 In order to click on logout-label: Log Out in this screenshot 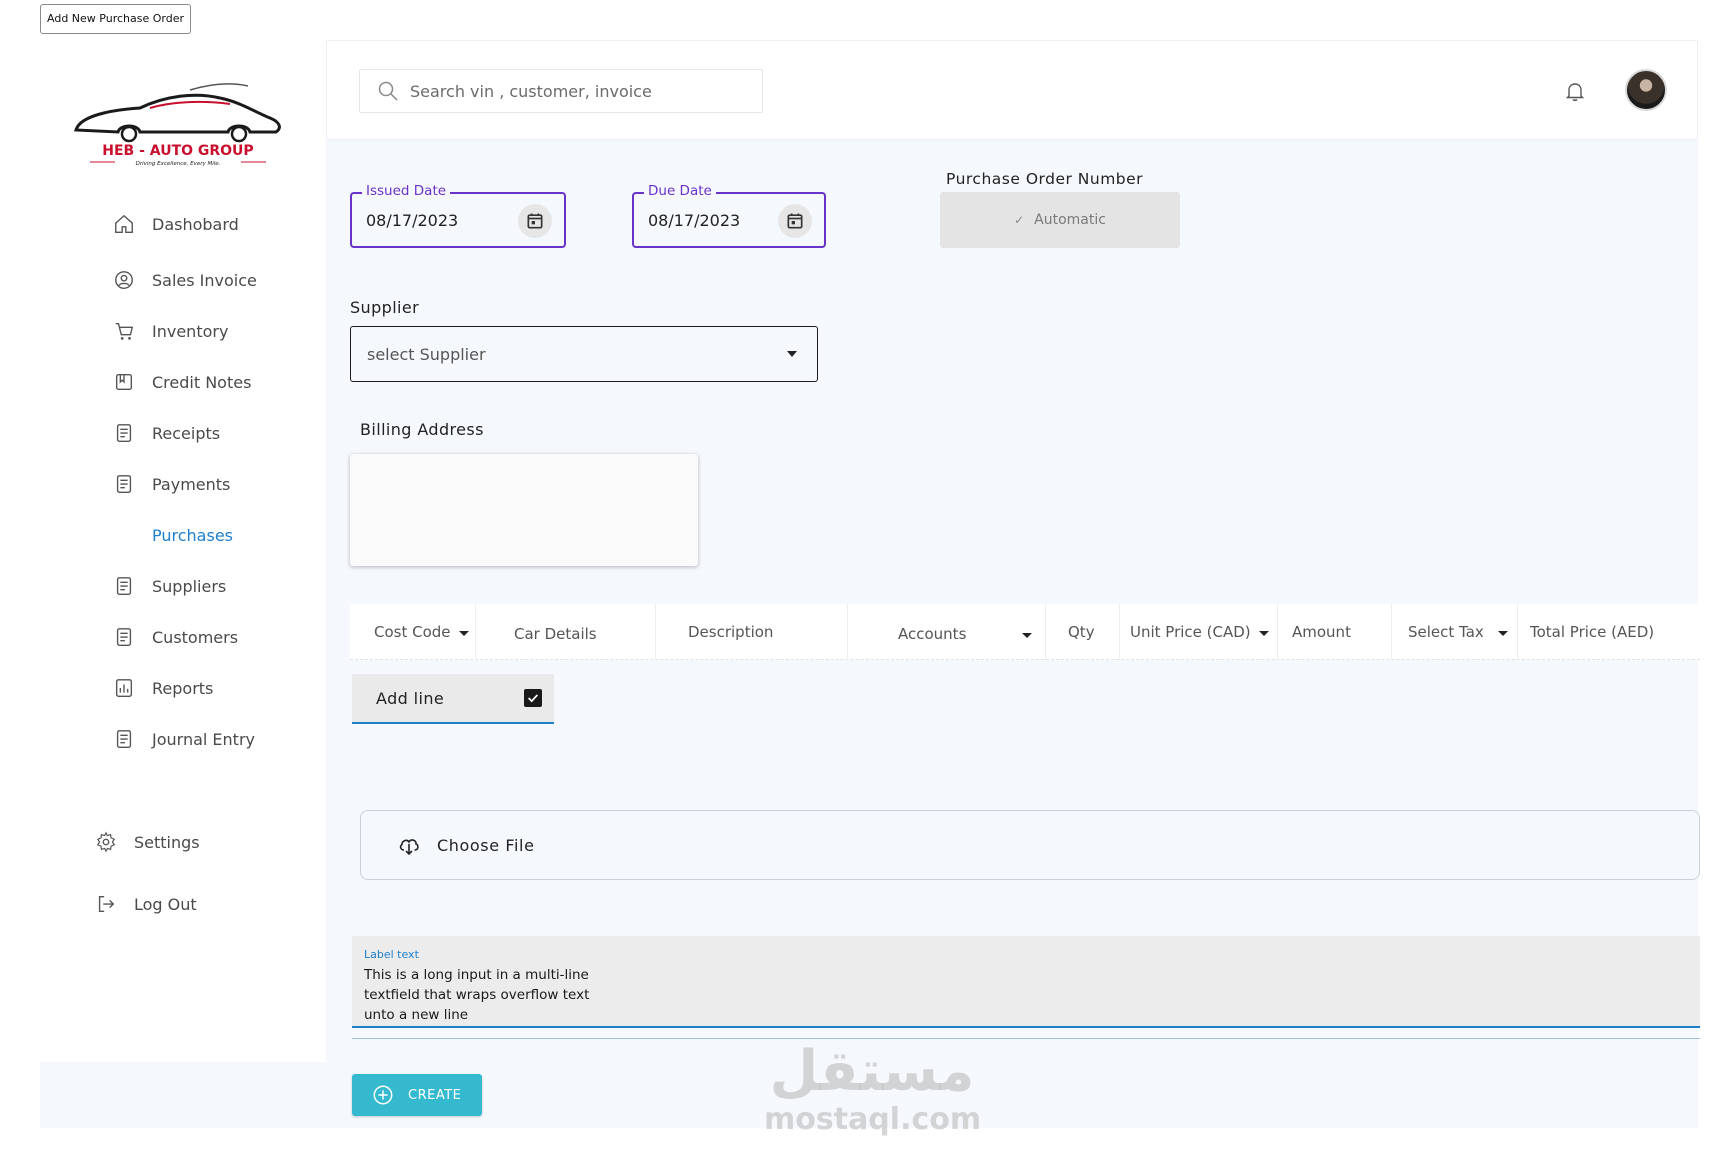, I will do `click(165, 904)`.